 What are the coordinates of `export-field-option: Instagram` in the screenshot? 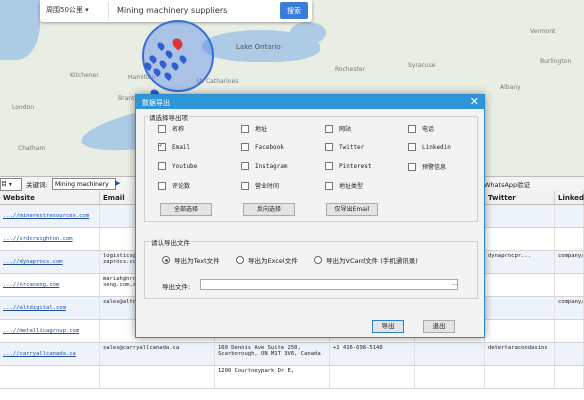 It's located at (264, 166).